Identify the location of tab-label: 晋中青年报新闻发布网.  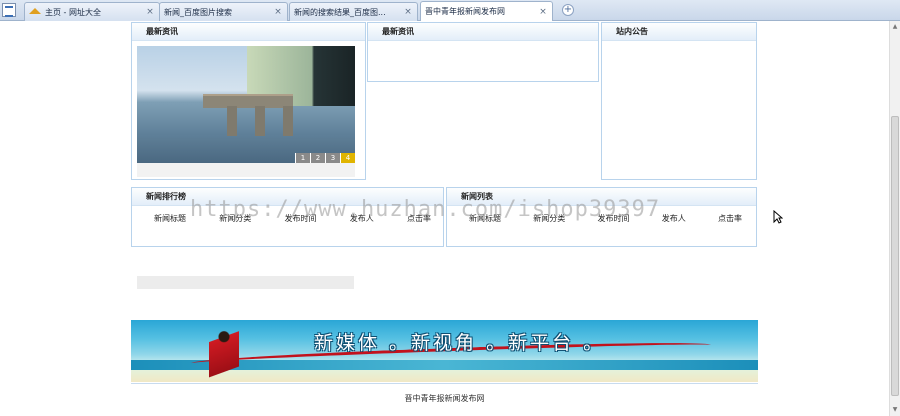
(465, 11).